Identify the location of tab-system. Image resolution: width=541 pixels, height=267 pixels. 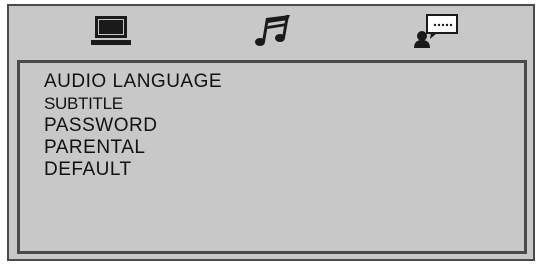
(111, 31).